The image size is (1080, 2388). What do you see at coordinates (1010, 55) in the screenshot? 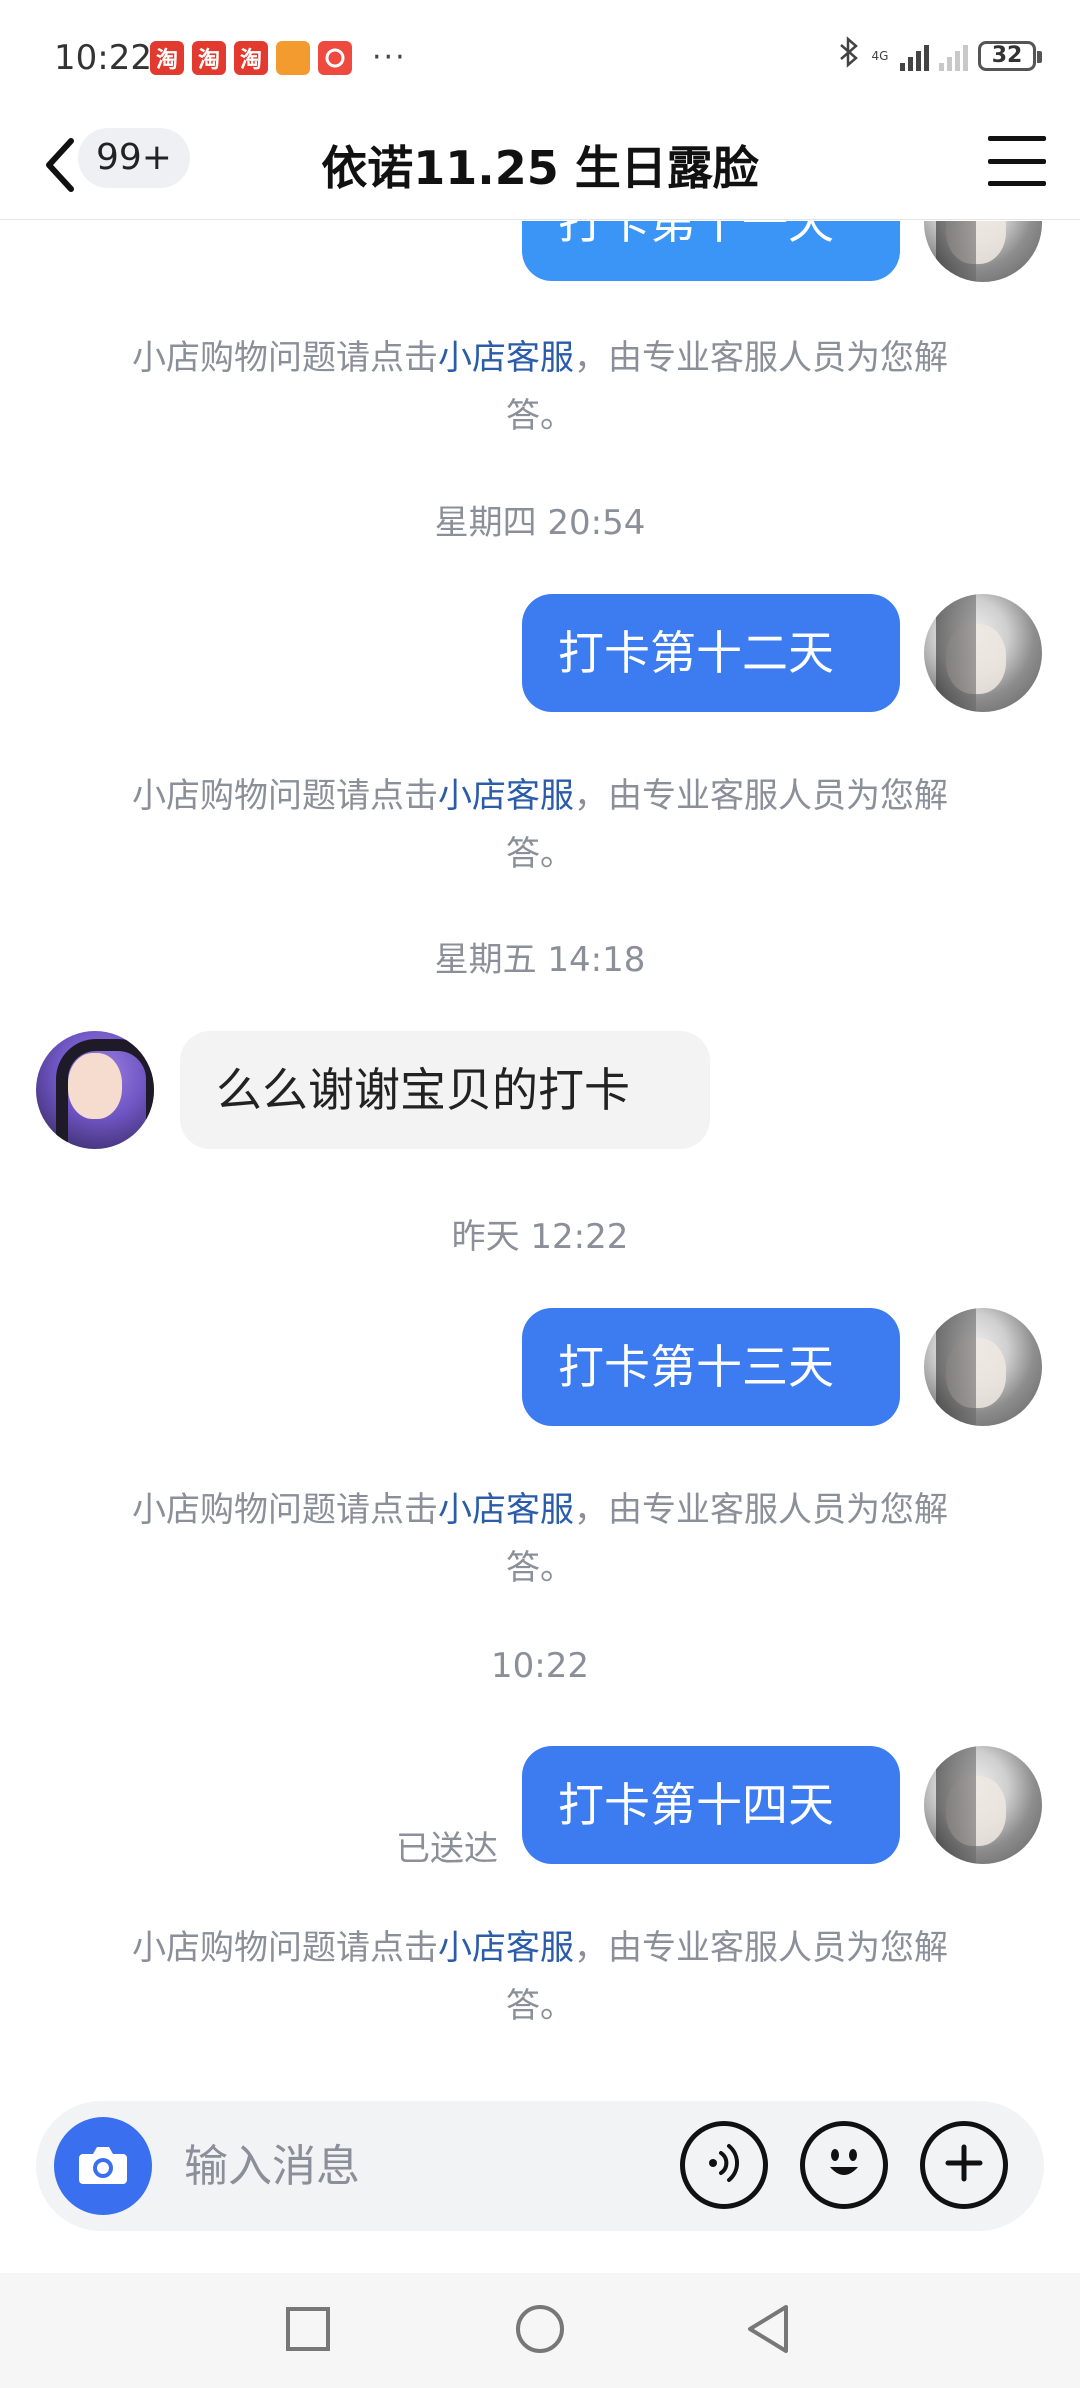
I see `battery-icon: 32` at bounding box center [1010, 55].